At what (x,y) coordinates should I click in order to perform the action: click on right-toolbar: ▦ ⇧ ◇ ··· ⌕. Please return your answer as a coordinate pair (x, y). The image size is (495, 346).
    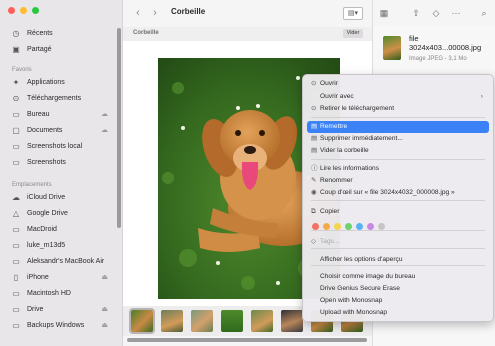
    Looking at the image, I should click on (433, 13).